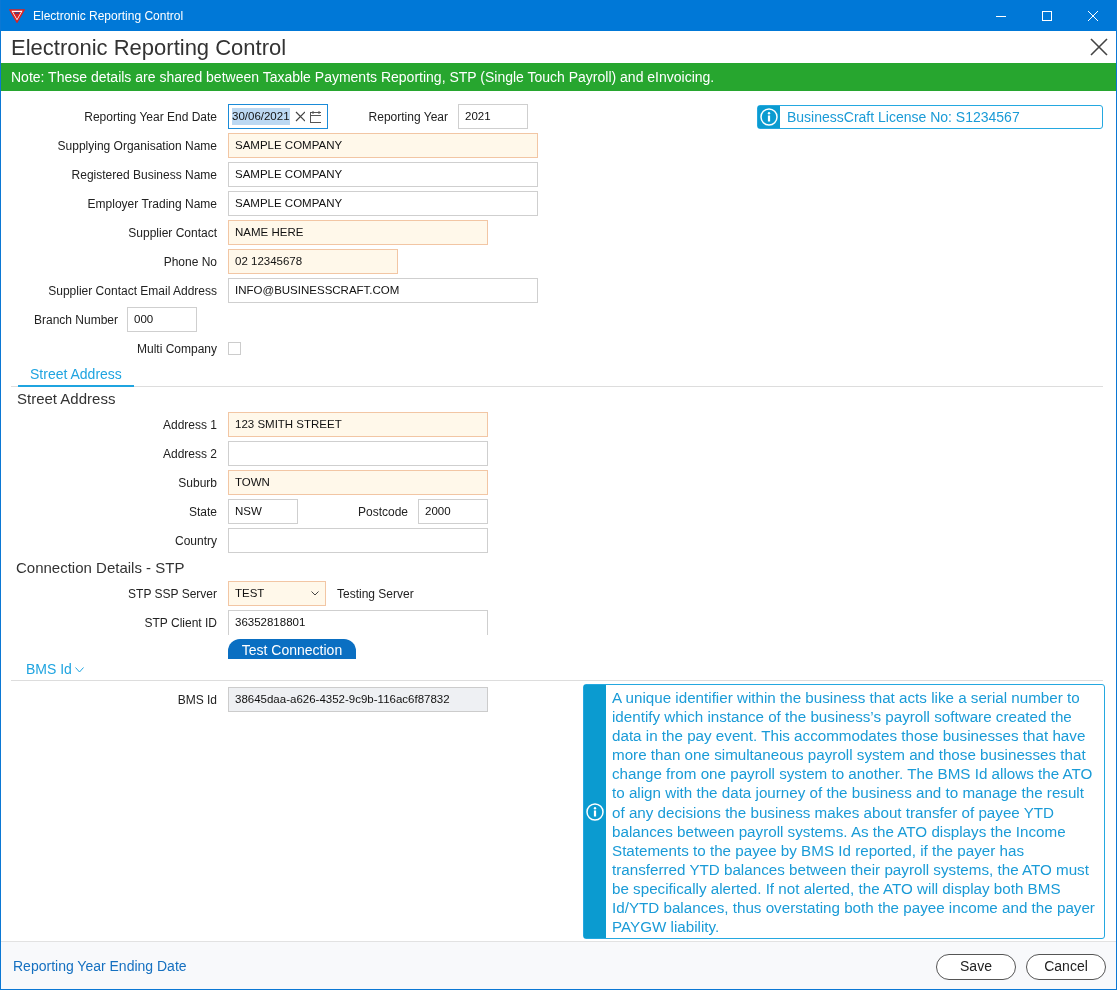 Image resolution: width=1117 pixels, height=990 pixels. What do you see at coordinates (383, 290) in the screenshot?
I see `input-field: INFO@BUSINESSCRAFT.COM` at bounding box center [383, 290].